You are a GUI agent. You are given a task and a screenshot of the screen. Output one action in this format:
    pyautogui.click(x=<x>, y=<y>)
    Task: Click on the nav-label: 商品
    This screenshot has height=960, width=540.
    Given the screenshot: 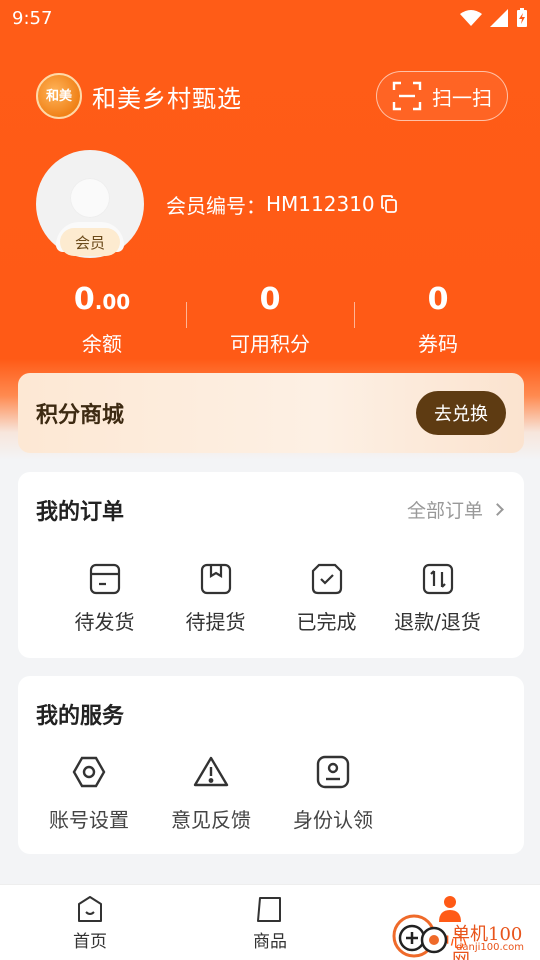 What is the action you would take?
    pyautogui.click(x=270, y=942)
    